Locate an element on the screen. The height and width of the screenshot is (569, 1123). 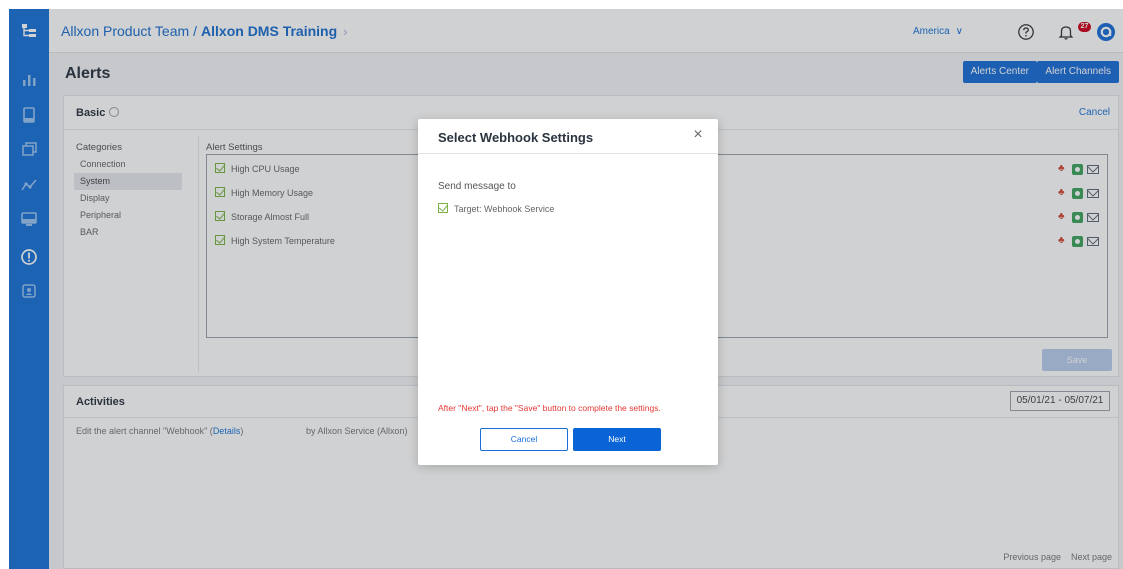
cancel-button: Cancel is located at coordinates (524, 439).